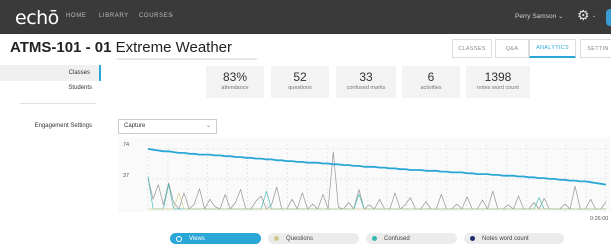 This screenshot has height=246, width=611. I want to click on nav-home: HOME, so click(76, 16).